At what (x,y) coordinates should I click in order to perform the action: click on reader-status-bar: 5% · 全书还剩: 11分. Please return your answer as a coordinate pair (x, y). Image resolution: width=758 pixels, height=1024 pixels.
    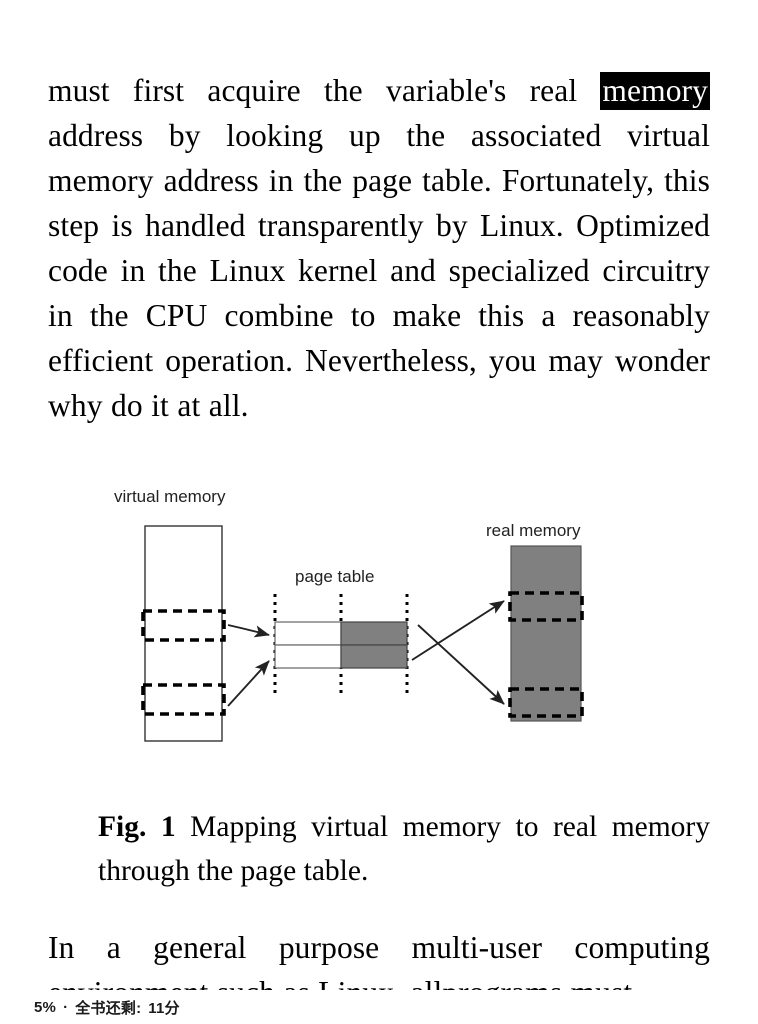
    Looking at the image, I should click on (379, 1007).